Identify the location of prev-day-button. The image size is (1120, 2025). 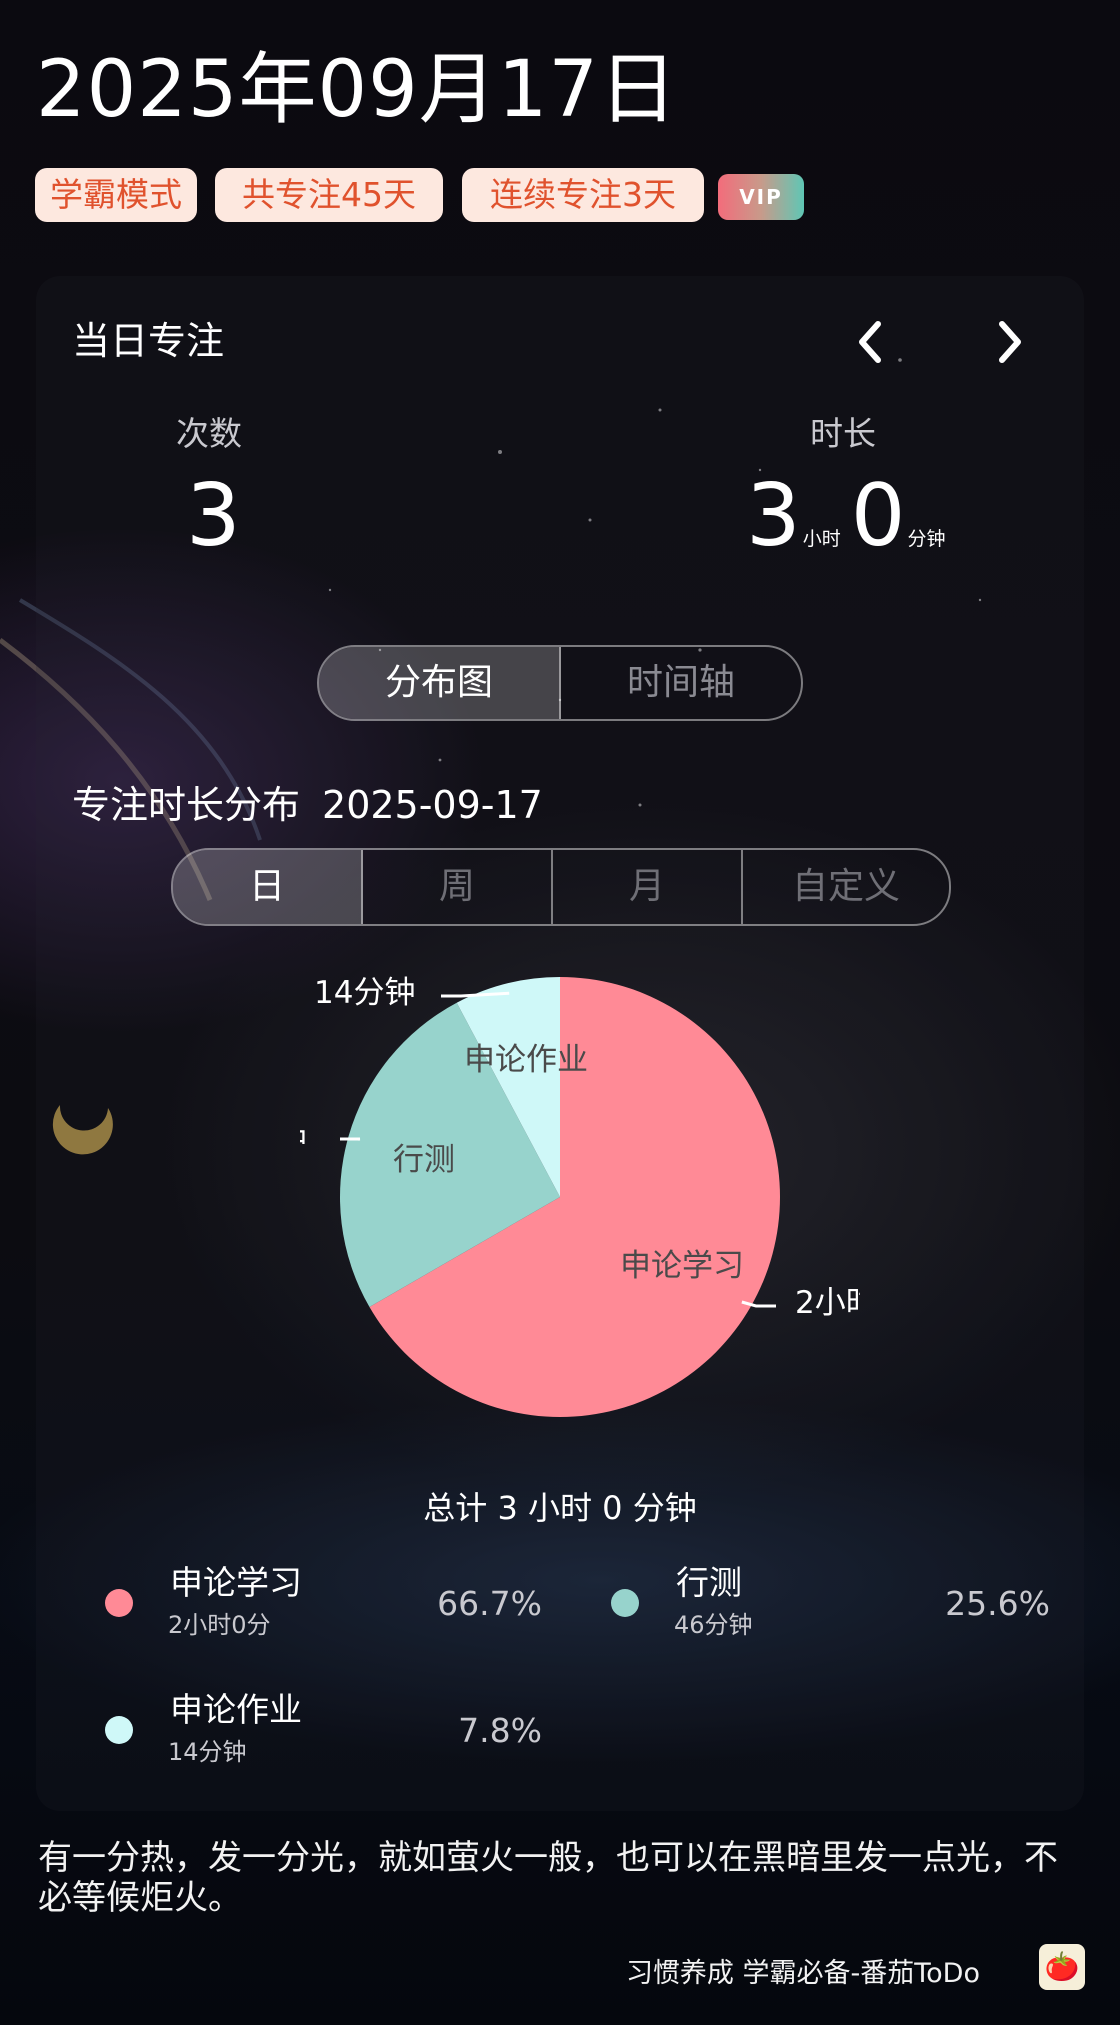
(872, 342).